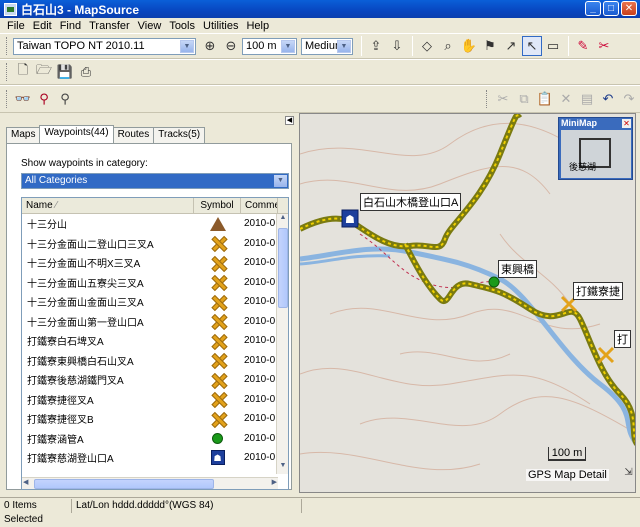  I want to click on delete-icon: ✕, so click(566, 99).